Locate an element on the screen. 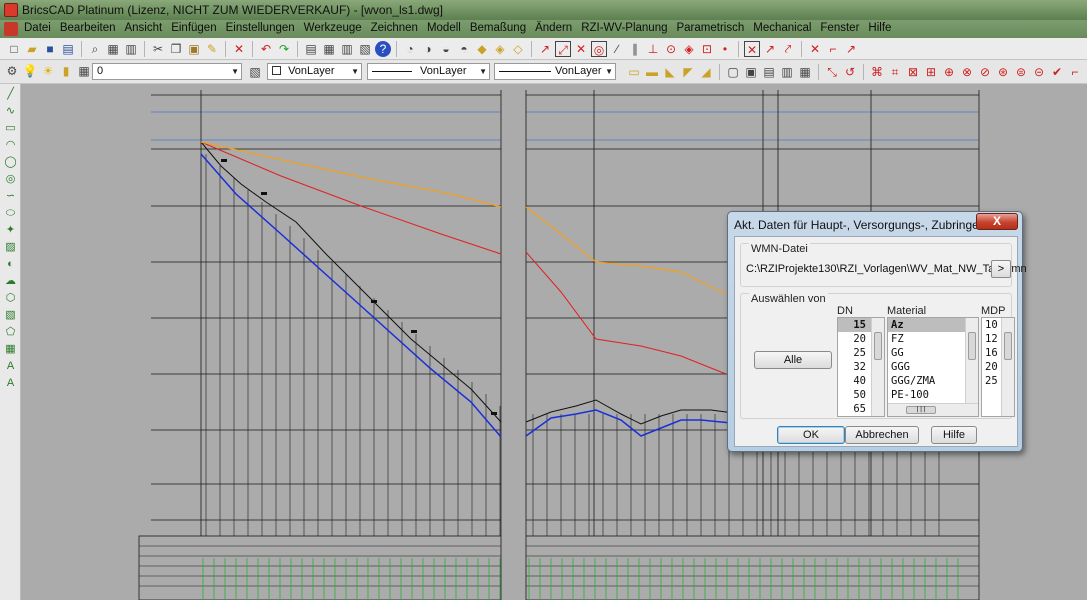  dn-listbox: 15 20 25 32 40 50 65 is located at coordinates (861, 367).